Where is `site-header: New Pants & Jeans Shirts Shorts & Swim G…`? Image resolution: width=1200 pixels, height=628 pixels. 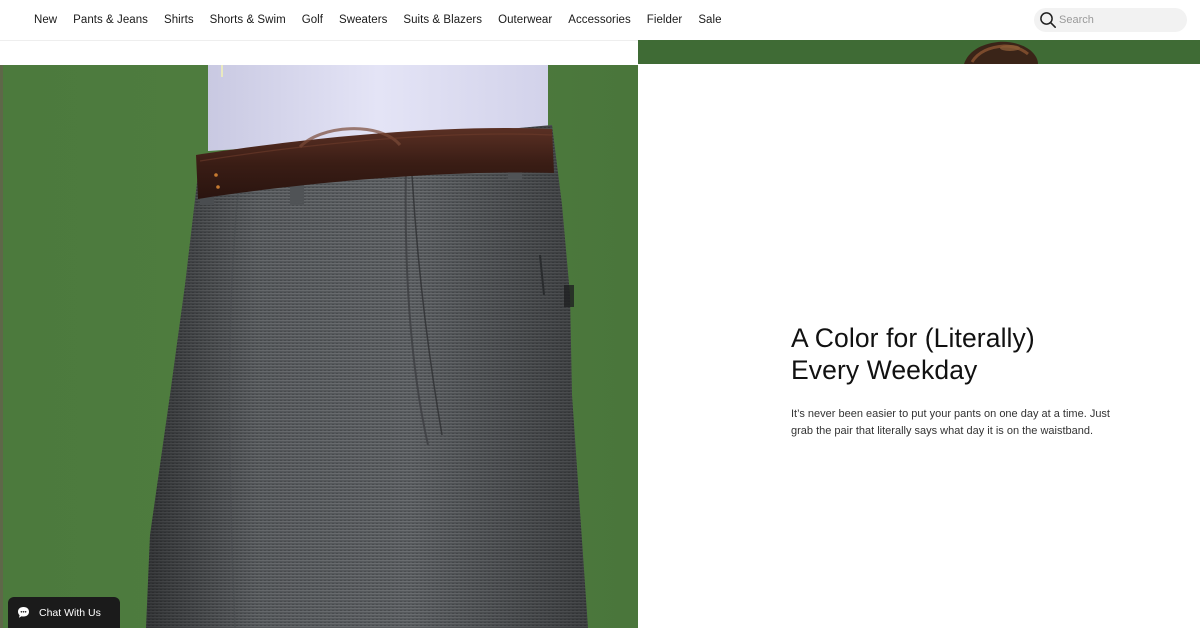
site-header: New Pants & Jeans Shirts Shorts & Swim G… is located at coordinates (600, 20).